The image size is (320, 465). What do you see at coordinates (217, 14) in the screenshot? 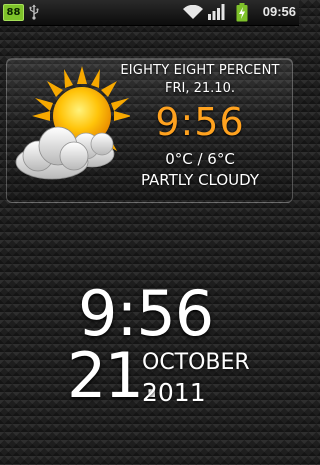
I see `signal-icon` at bounding box center [217, 14].